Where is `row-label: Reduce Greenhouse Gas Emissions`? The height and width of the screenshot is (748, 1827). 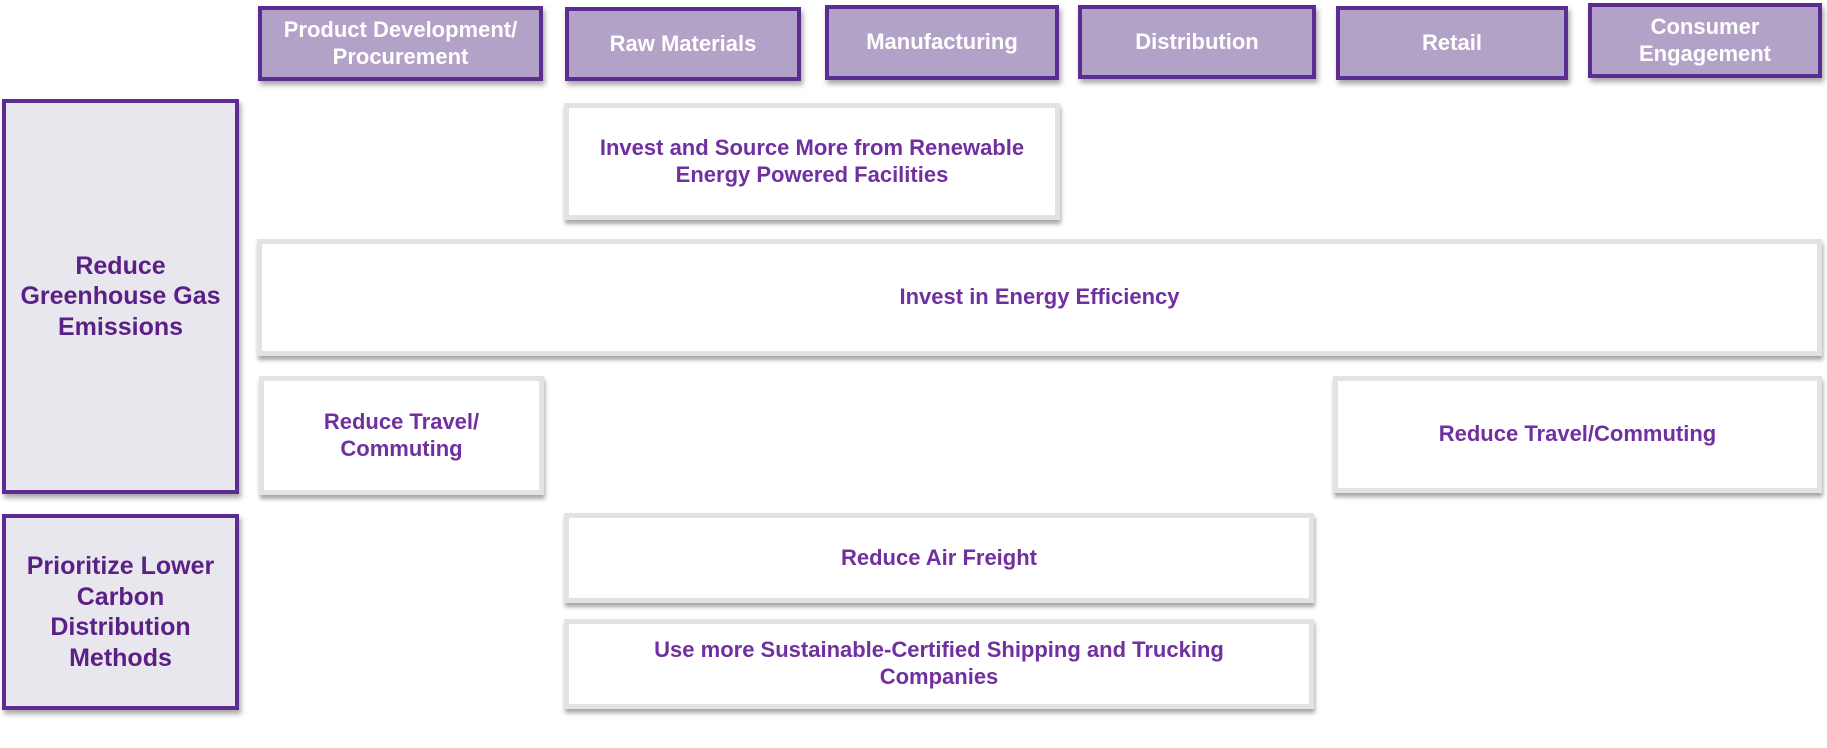 row-label: Reduce Greenhouse Gas Emissions is located at coordinates (120, 296).